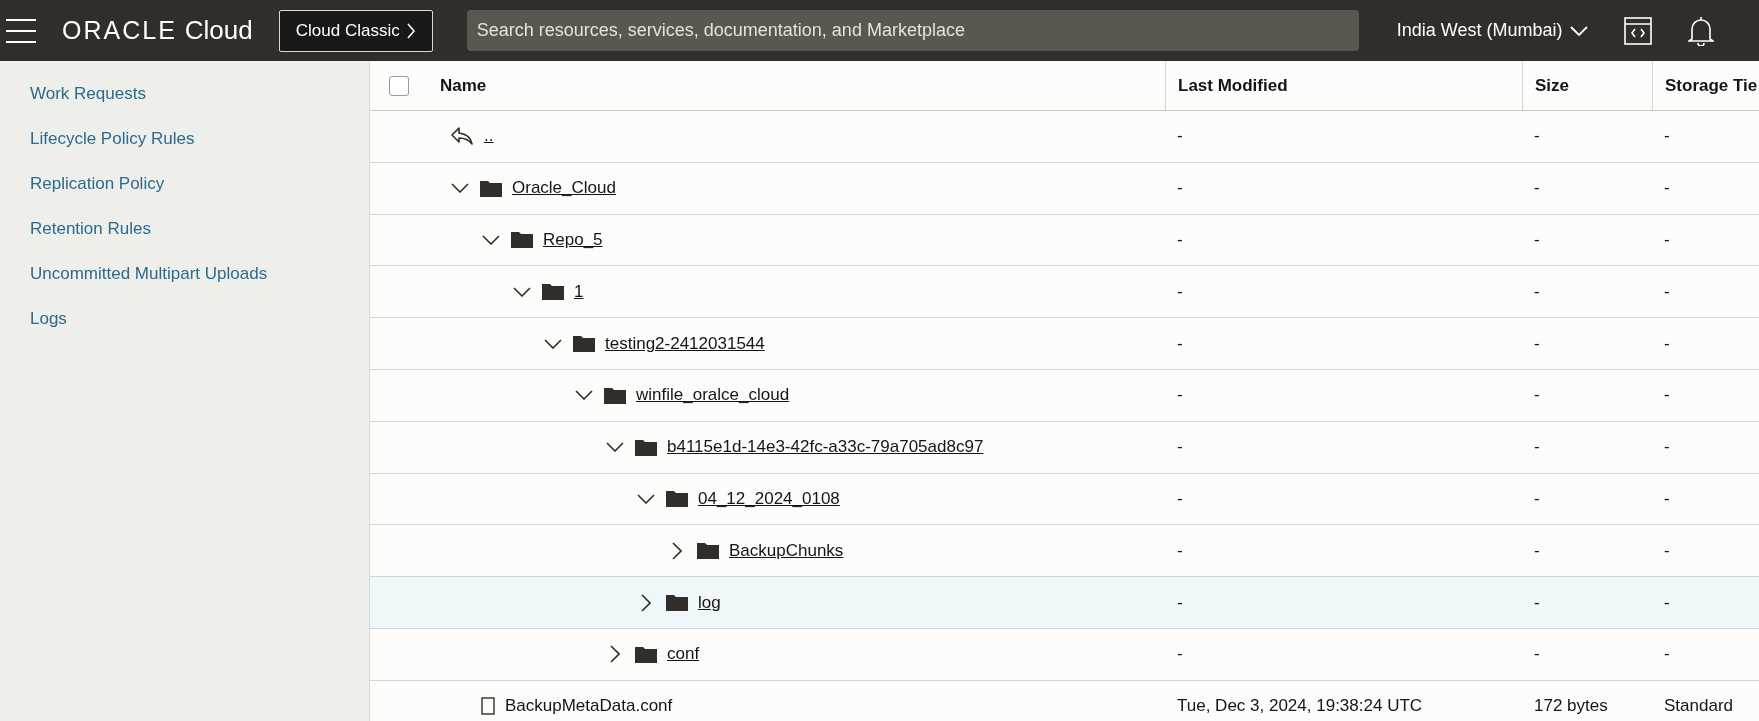  Describe the element at coordinates (149, 274) in the screenshot. I see `sidebar-link: Uncommitted Multipart Uploads` at that location.